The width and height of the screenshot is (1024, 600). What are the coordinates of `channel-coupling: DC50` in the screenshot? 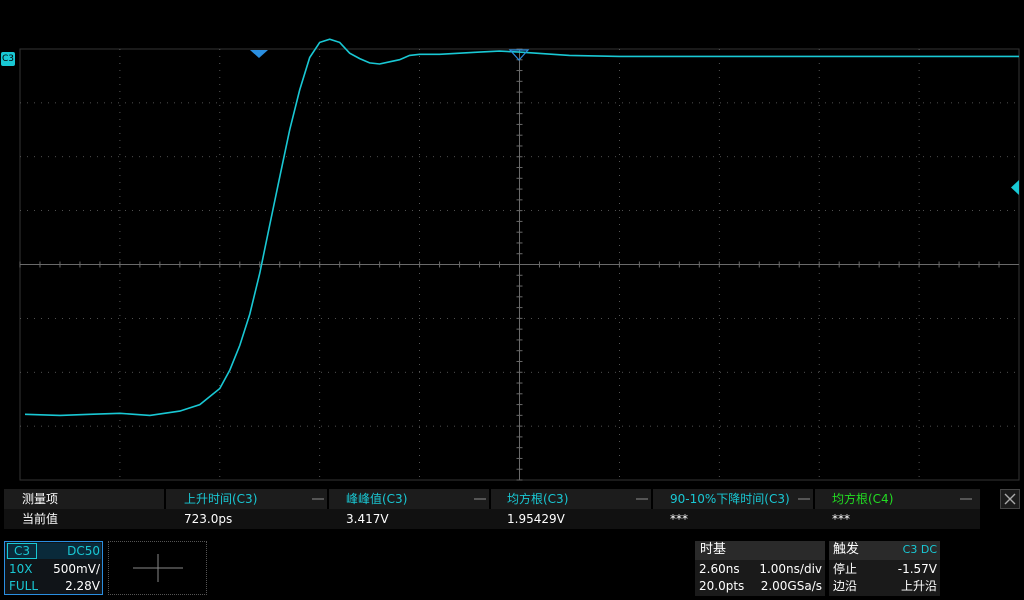 It's located at (83, 551).